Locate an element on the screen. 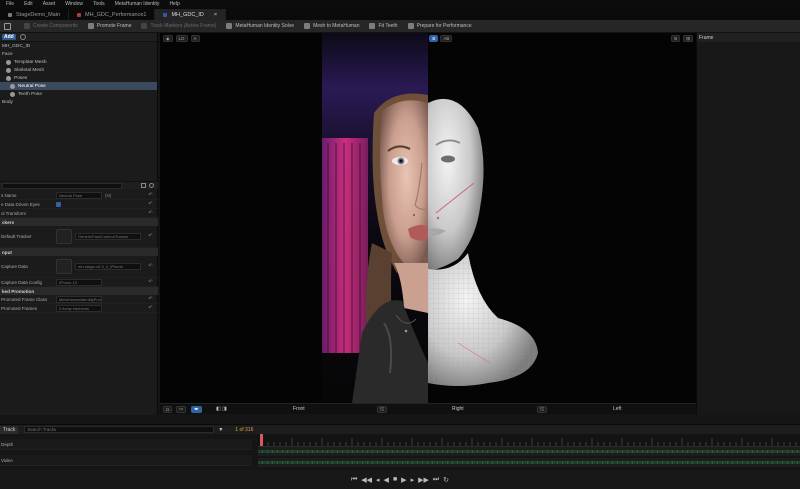  menu-item-edit: Edit is located at coordinates (28, 4).